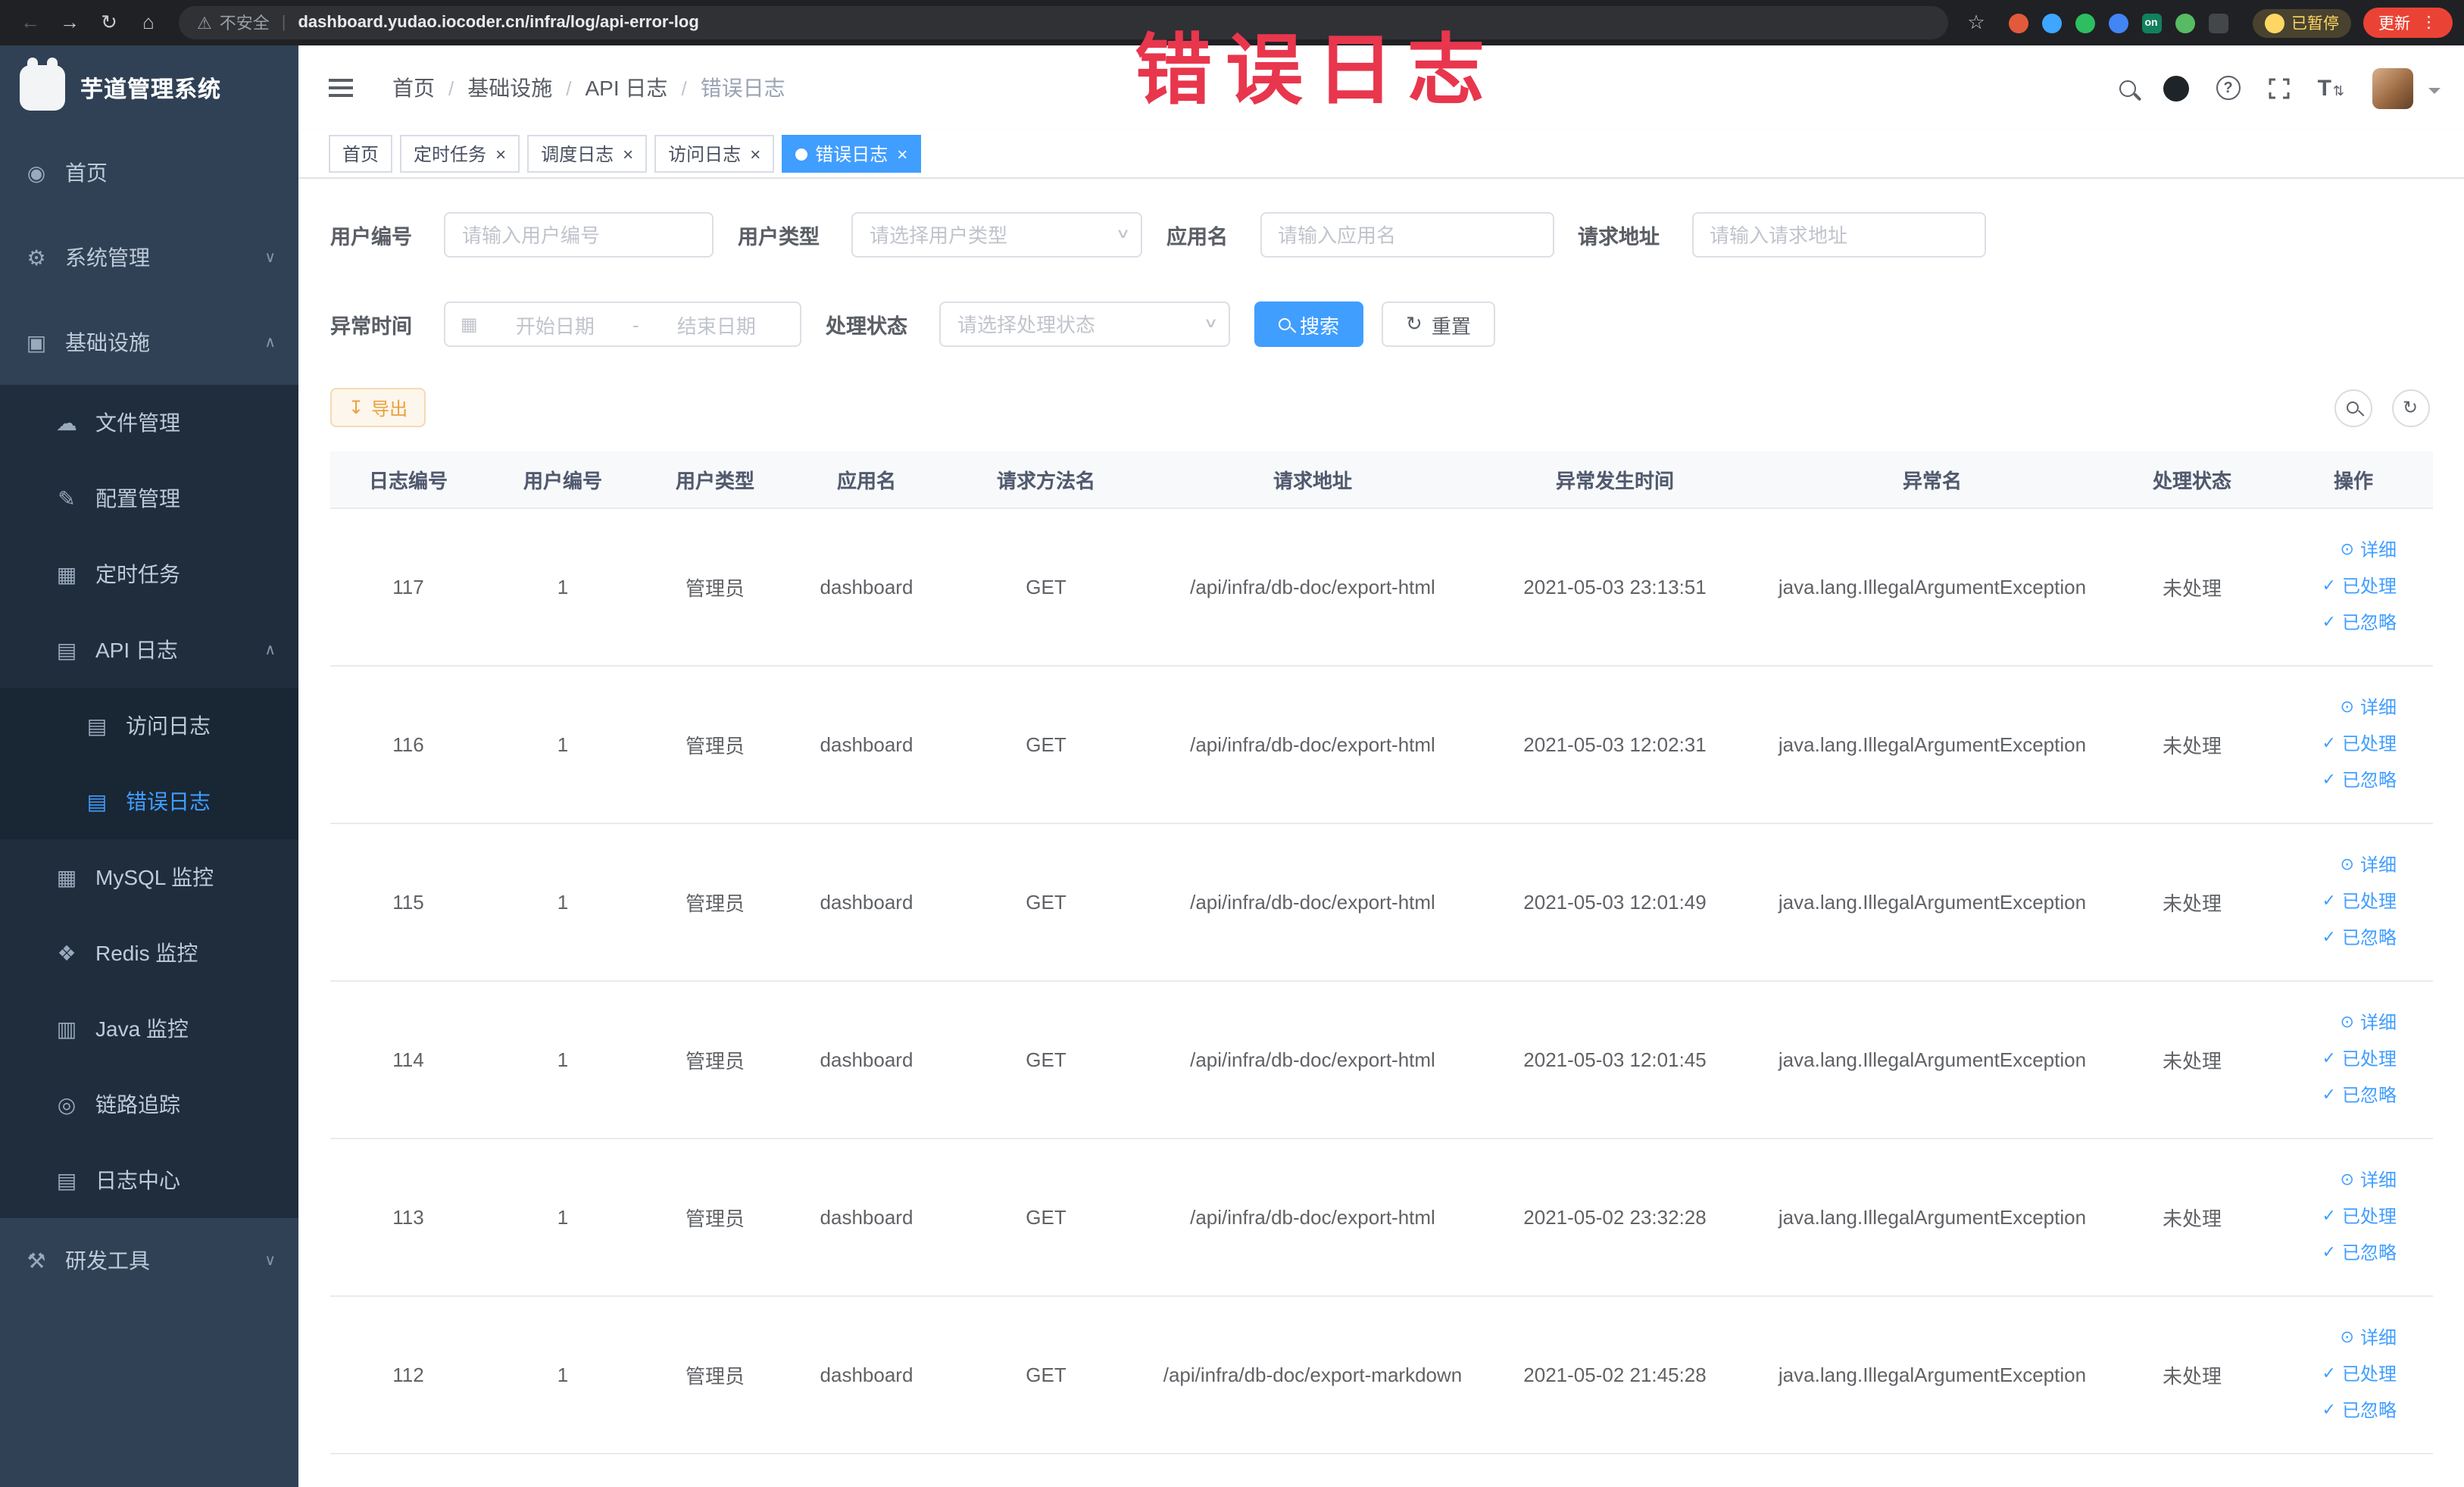  Describe the element at coordinates (70, 23) in the screenshot. I see `browser-forward-icon: →` at that location.